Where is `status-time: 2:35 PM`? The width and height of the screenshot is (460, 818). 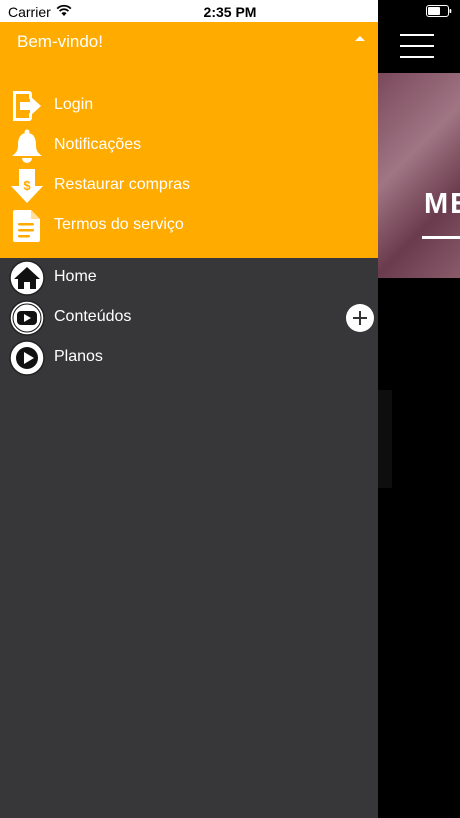
status-time: 2:35 PM is located at coordinates (230, 12).